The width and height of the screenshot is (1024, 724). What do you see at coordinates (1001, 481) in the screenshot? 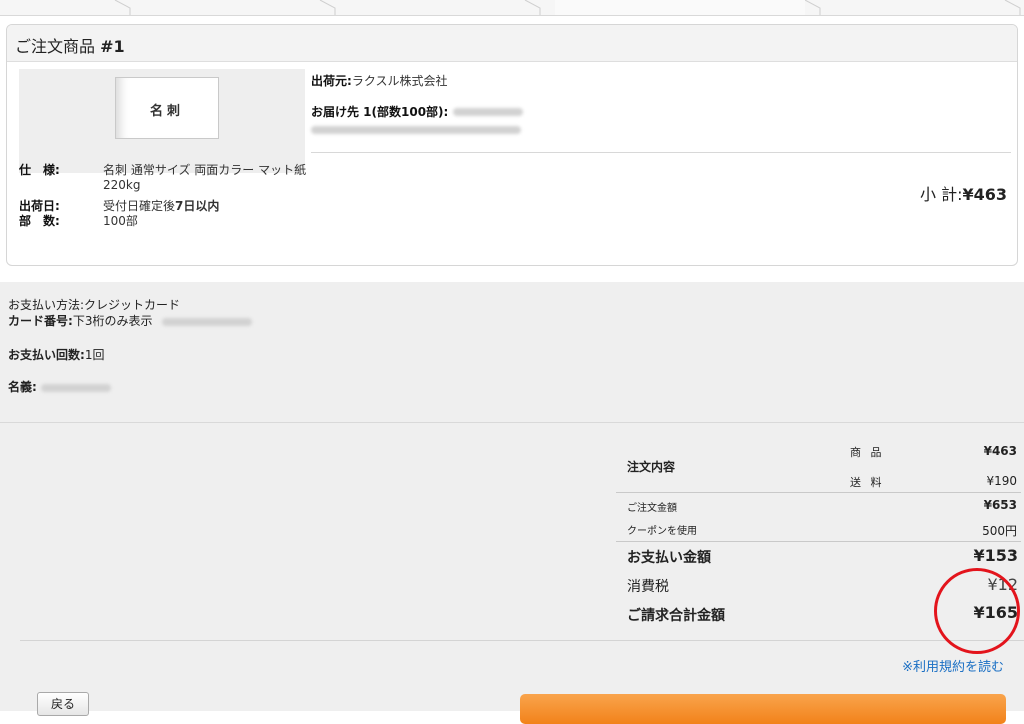
I see `shipping-amount: ¥190` at bounding box center [1001, 481].